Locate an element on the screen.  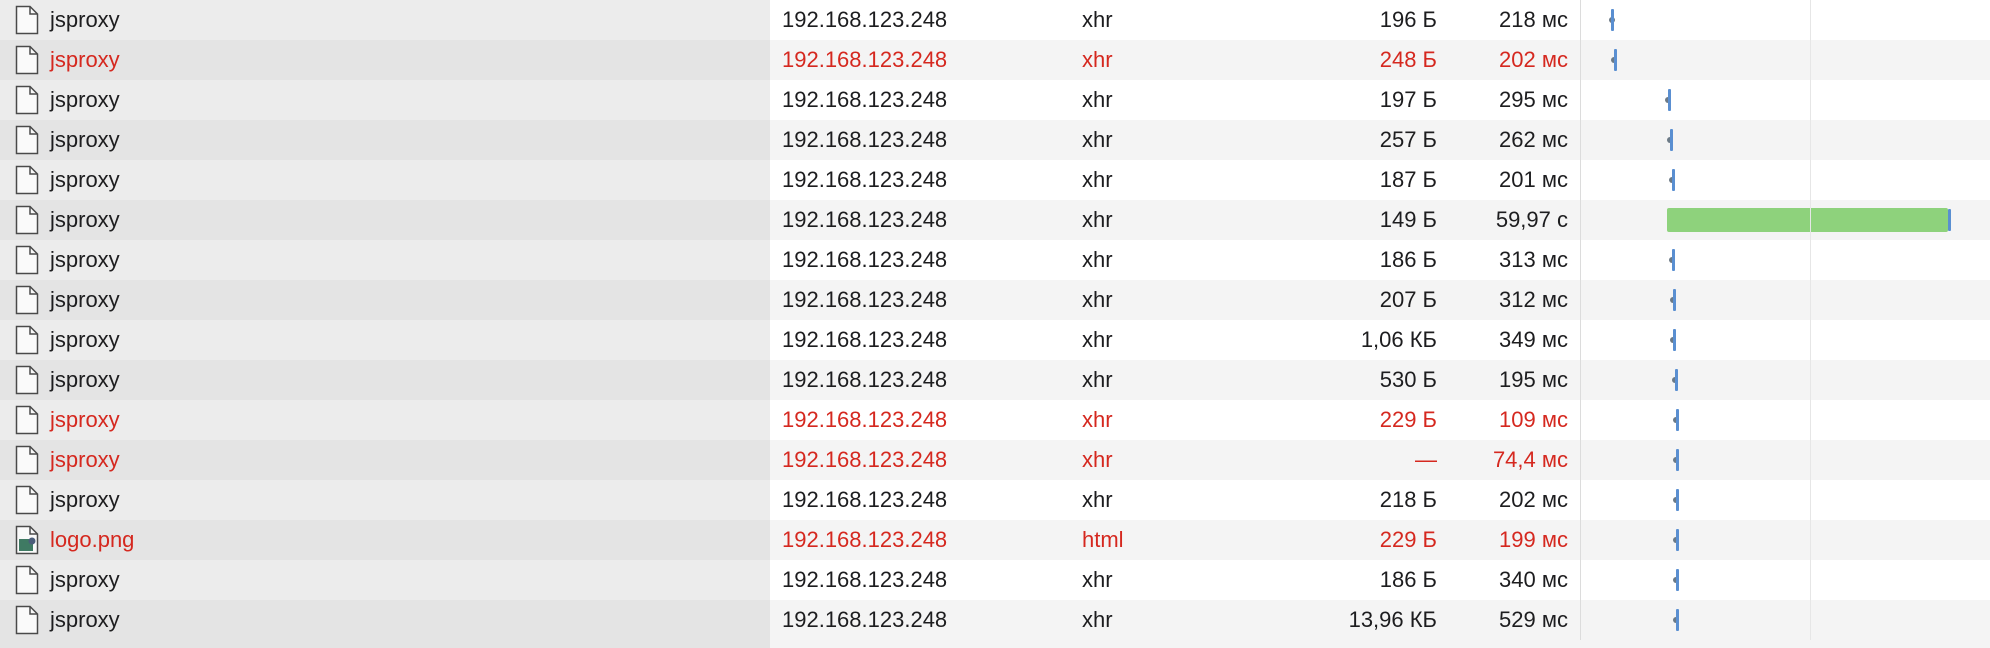
size-cell: 149 Б is located at coordinates (1408, 219).